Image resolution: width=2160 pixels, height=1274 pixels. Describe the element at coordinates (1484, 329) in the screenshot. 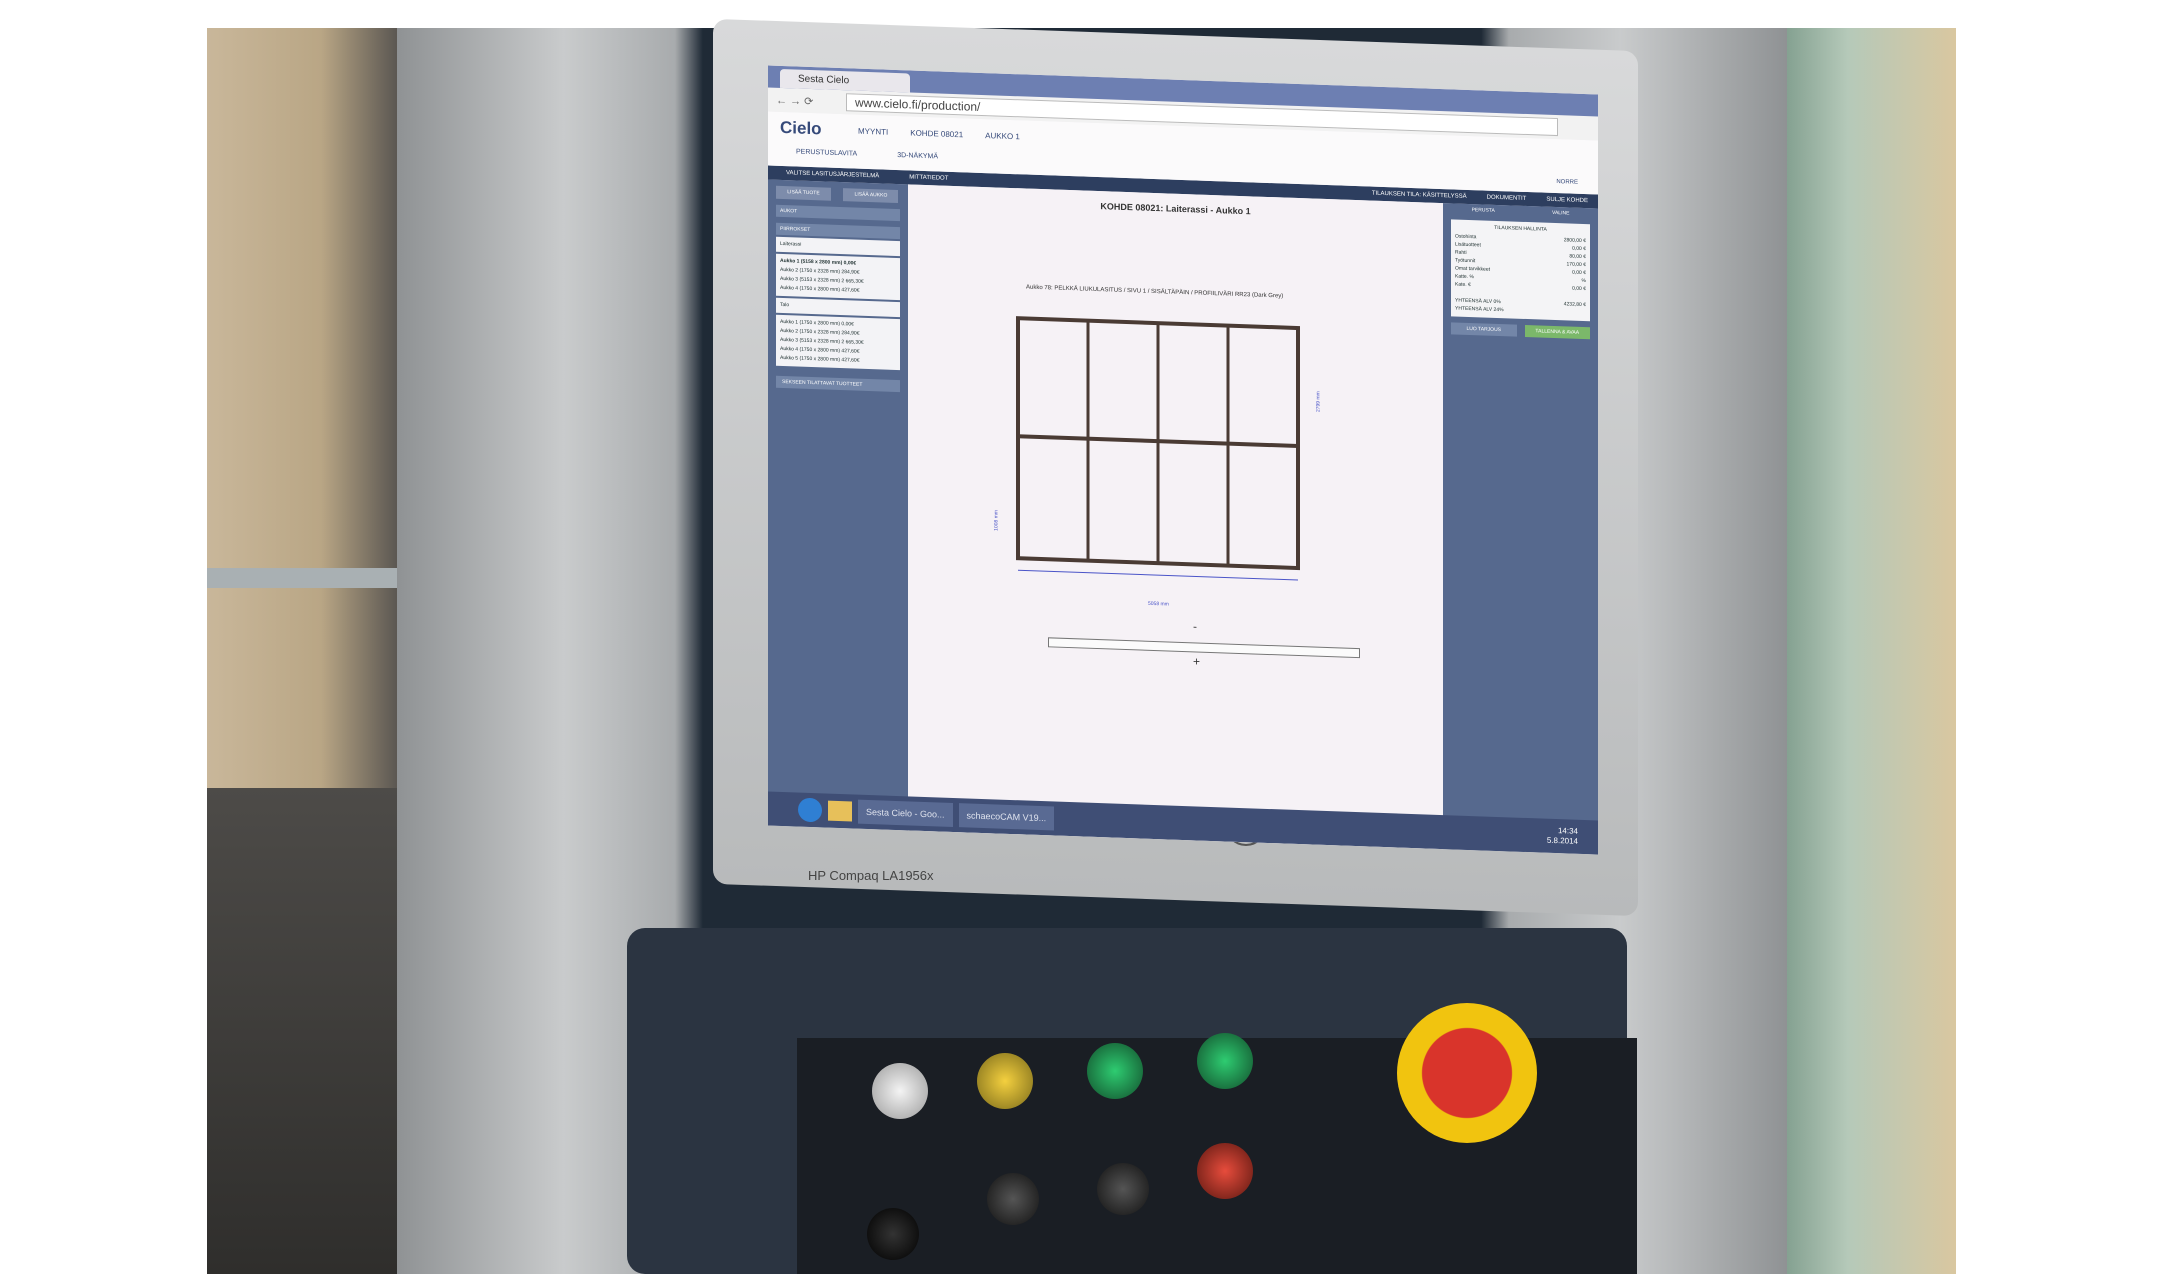

I see `create-offer-button: LUO TARJOUS` at that location.